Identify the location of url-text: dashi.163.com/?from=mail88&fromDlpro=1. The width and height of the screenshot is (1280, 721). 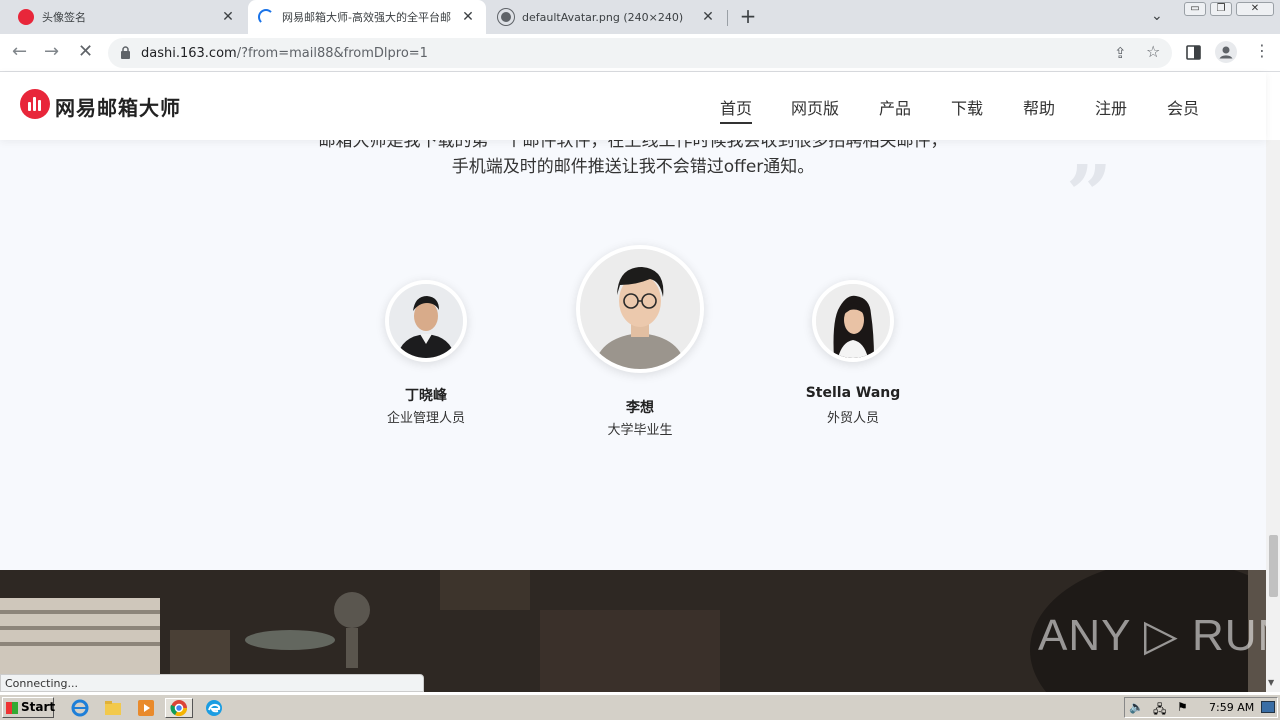
(284, 53).